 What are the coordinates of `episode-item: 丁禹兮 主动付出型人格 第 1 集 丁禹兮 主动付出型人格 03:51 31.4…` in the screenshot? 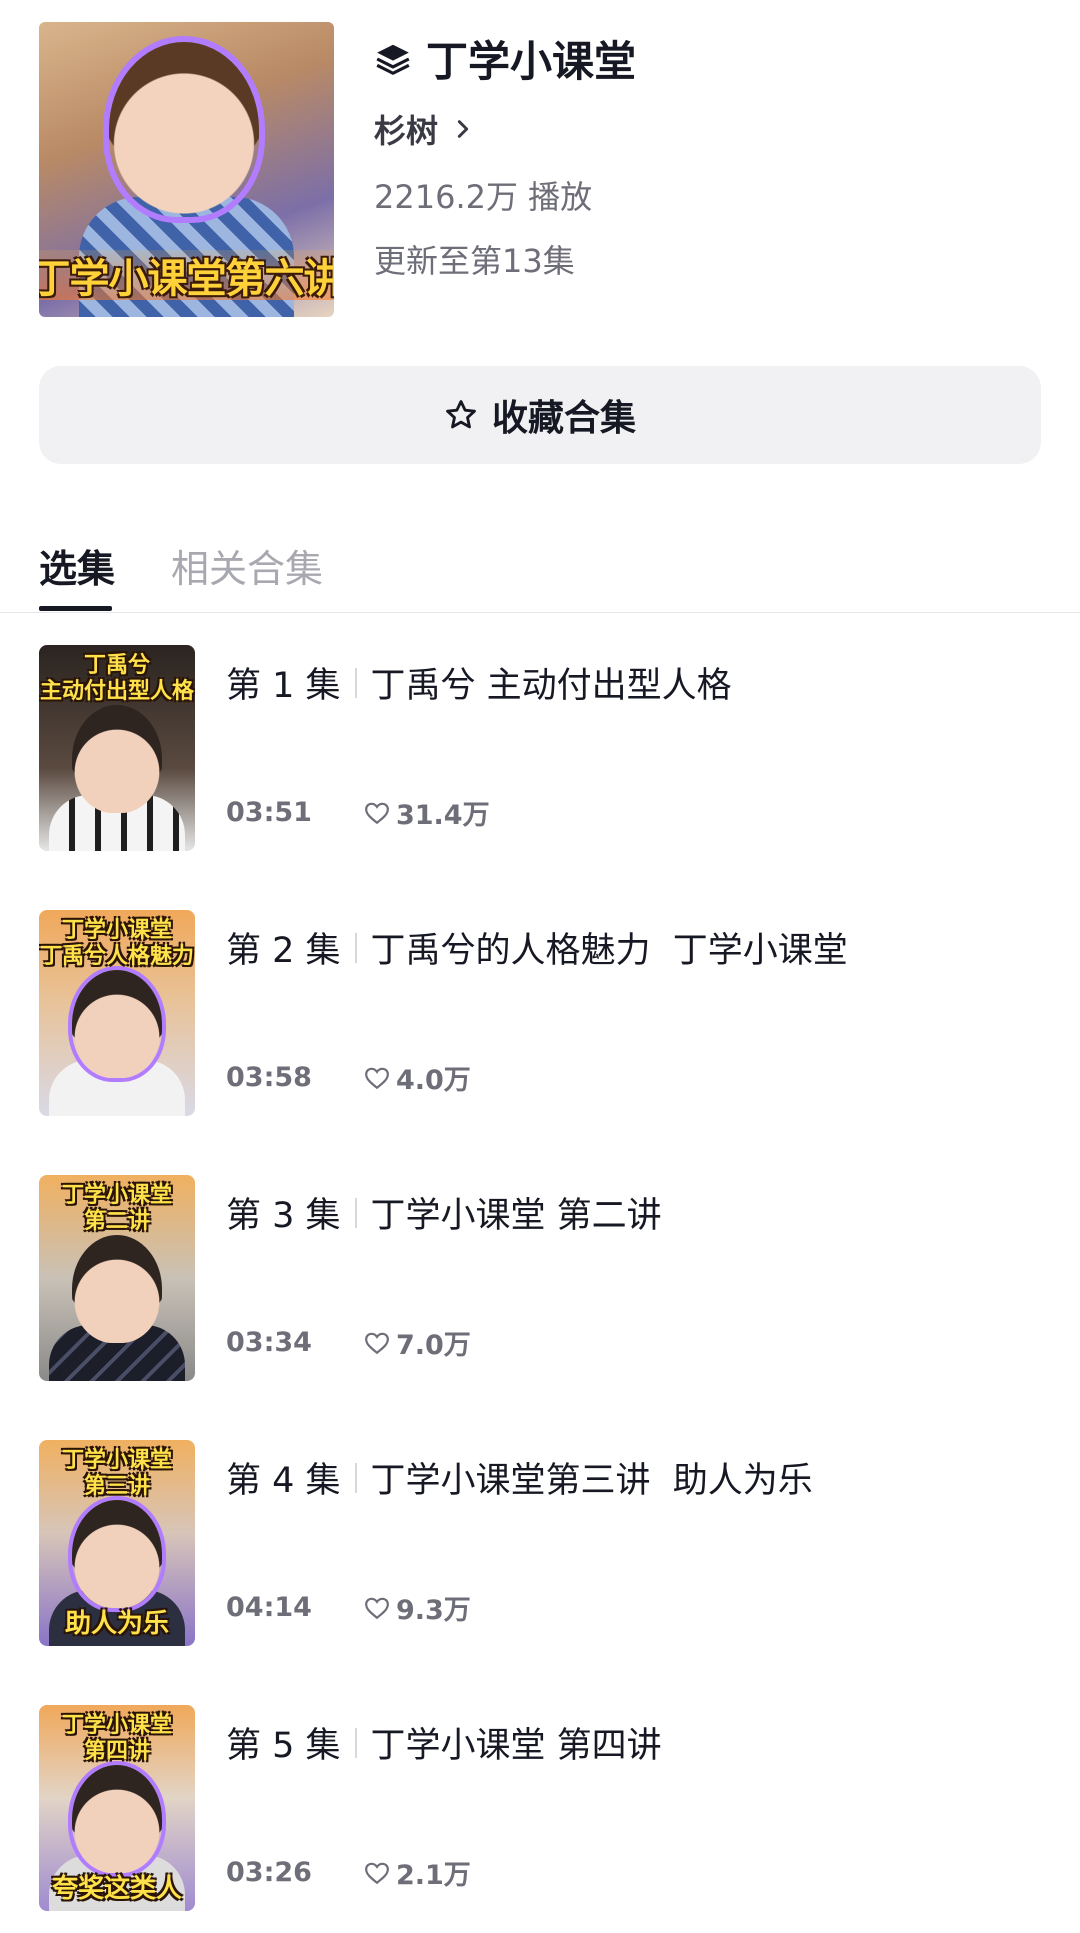 It's located at (540, 748).